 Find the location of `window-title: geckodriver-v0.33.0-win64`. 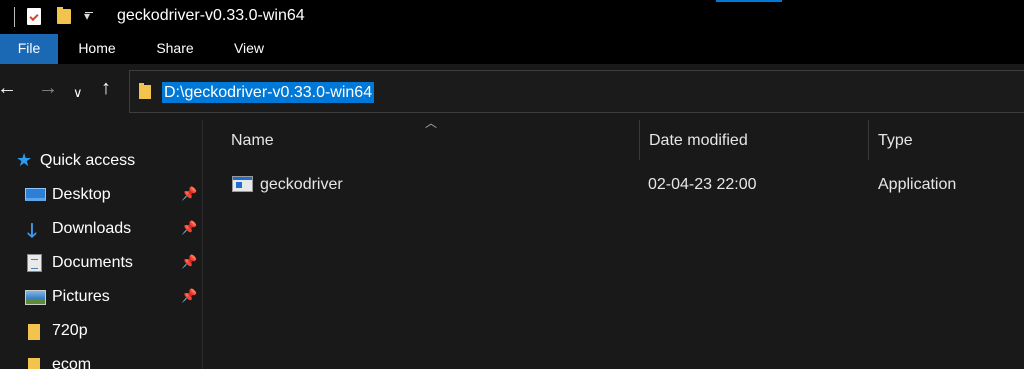

window-title: geckodriver-v0.33.0-win64 is located at coordinates (211, 15).